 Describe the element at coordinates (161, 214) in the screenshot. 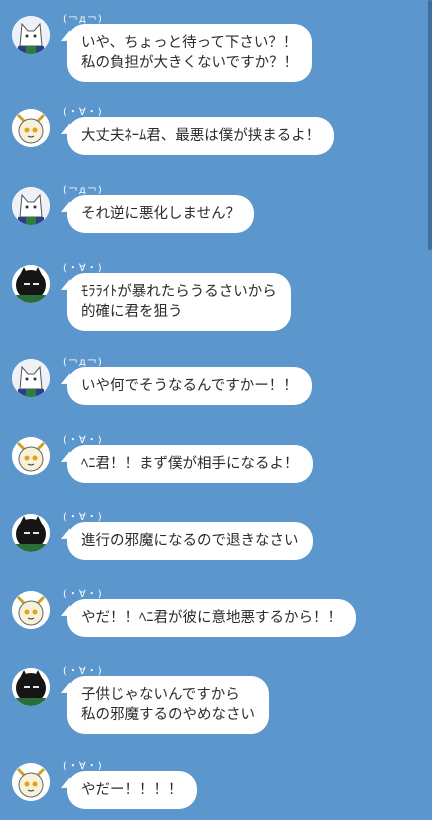

I see `message-bubble: それ逆に悪化しません？` at that location.